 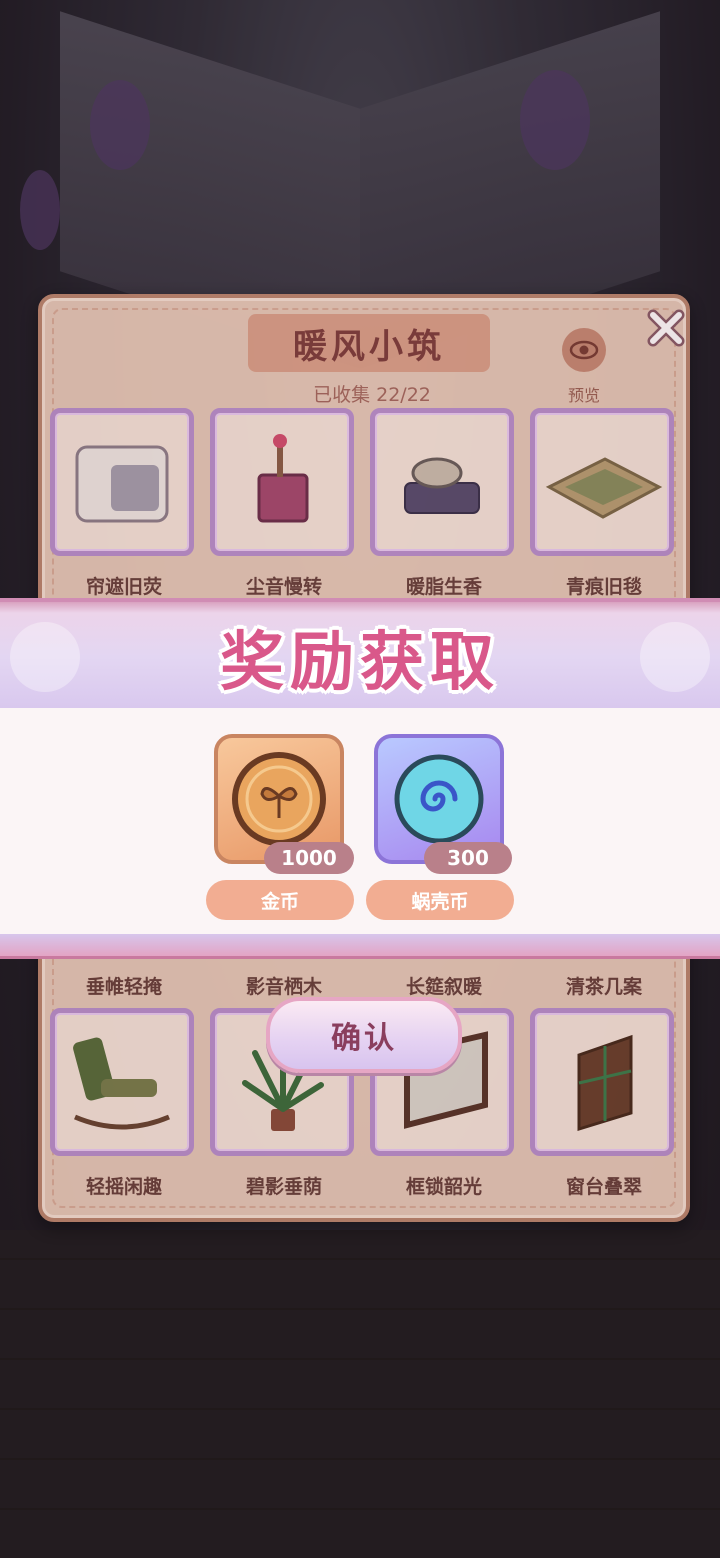 I want to click on window-icon, so click(x=605, y=1083).